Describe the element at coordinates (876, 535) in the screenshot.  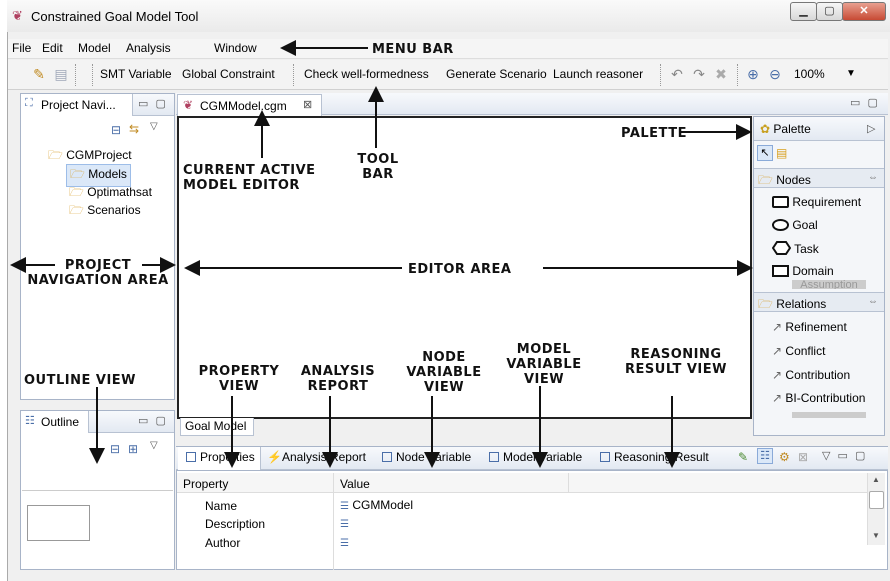
I see `scroll-down-icon: ▼` at that location.